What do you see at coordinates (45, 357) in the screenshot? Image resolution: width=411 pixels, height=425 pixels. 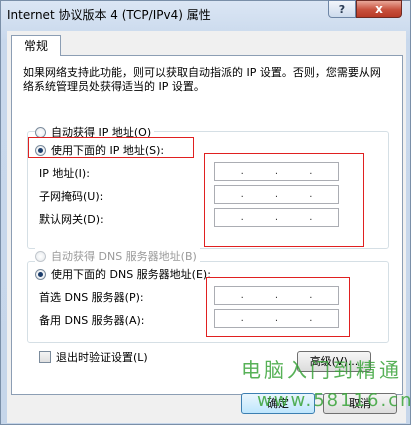 I see `checkbox-box` at bounding box center [45, 357].